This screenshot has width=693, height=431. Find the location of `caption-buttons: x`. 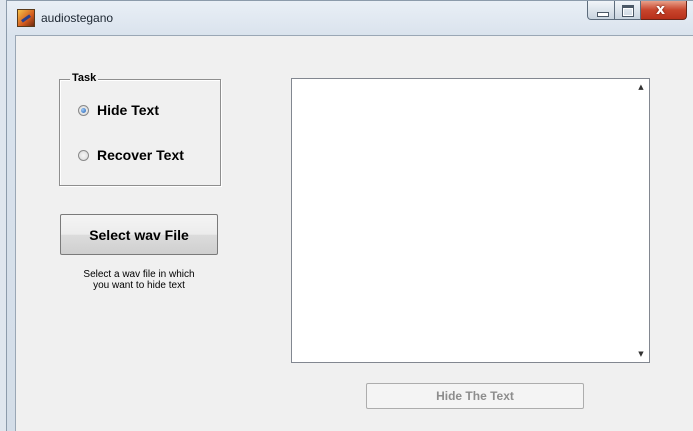

caption-buttons: x is located at coordinates (637, 11).